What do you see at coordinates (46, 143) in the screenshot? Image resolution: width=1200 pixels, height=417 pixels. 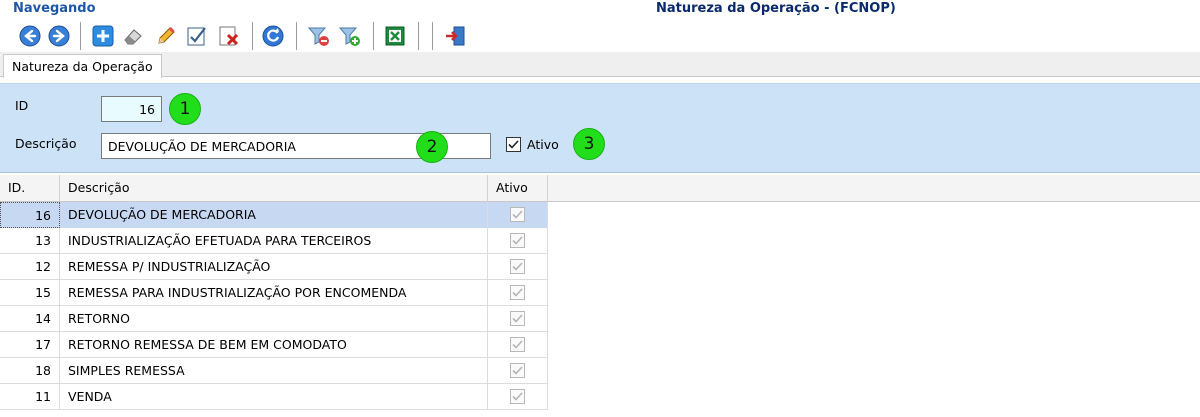 I see `description-label: Descrição` at bounding box center [46, 143].